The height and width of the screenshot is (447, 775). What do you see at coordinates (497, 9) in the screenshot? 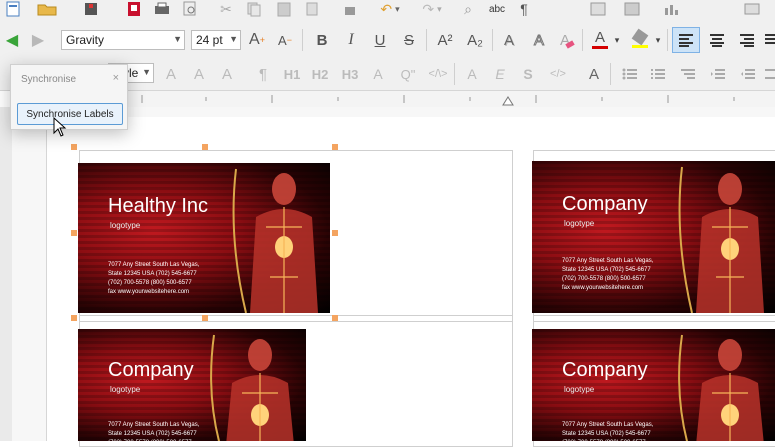
I see `spelling-icon: abc` at bounding box center [497, 9].